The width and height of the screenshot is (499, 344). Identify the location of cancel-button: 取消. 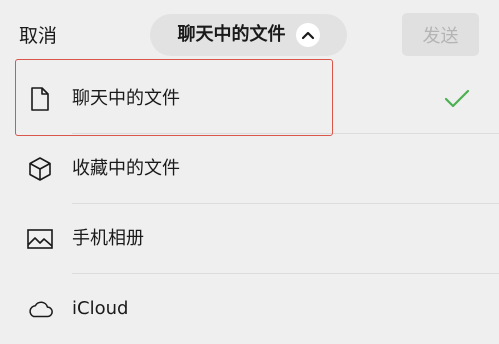
(38, 36).